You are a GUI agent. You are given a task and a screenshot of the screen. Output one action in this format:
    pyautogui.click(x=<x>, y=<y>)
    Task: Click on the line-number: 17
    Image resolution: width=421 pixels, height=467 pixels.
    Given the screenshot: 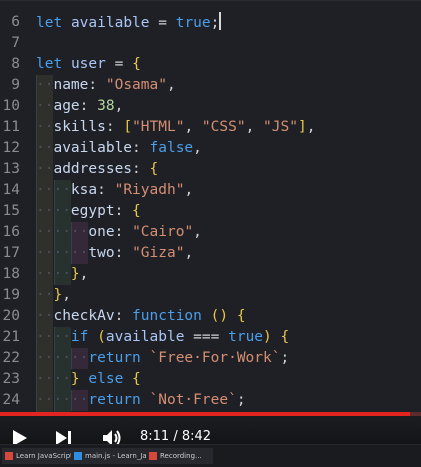 What is the action you would take?
    pyautogui.click(x=11, y=253)
    